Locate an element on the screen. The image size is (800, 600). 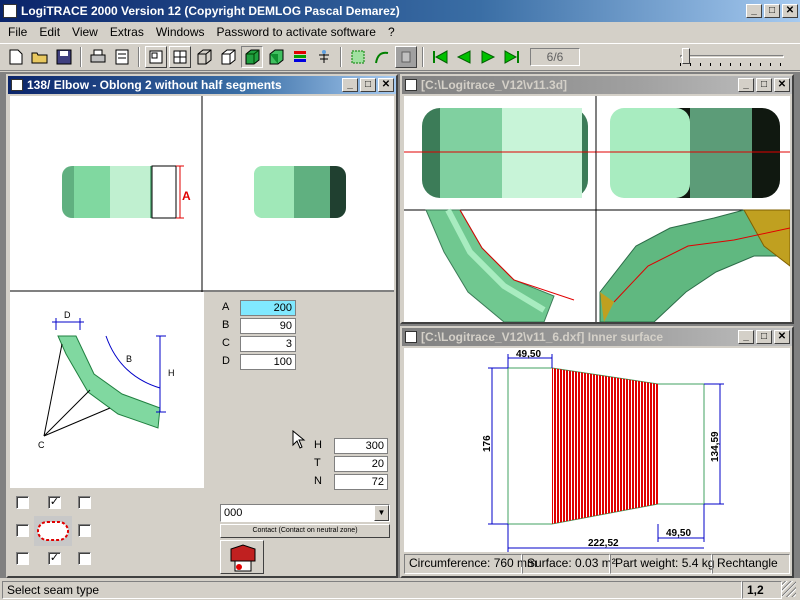
shape-type-readout: Rechtangle is located at coordinates (751, 564).